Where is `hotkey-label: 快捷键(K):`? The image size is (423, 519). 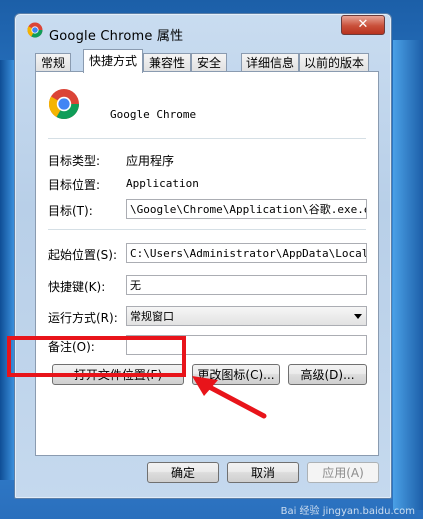
hotkey-label: 快捷键(K): is located at coordinates (77, 287).